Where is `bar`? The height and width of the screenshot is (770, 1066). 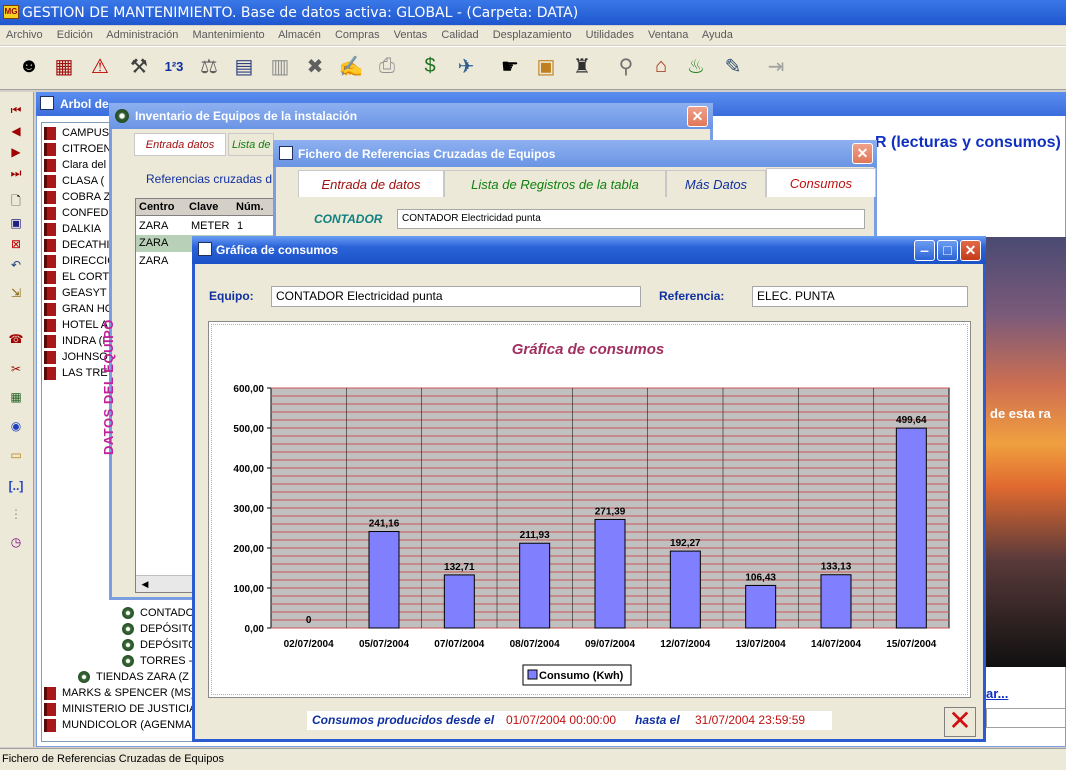 bar is located at coordinates (459, 601).